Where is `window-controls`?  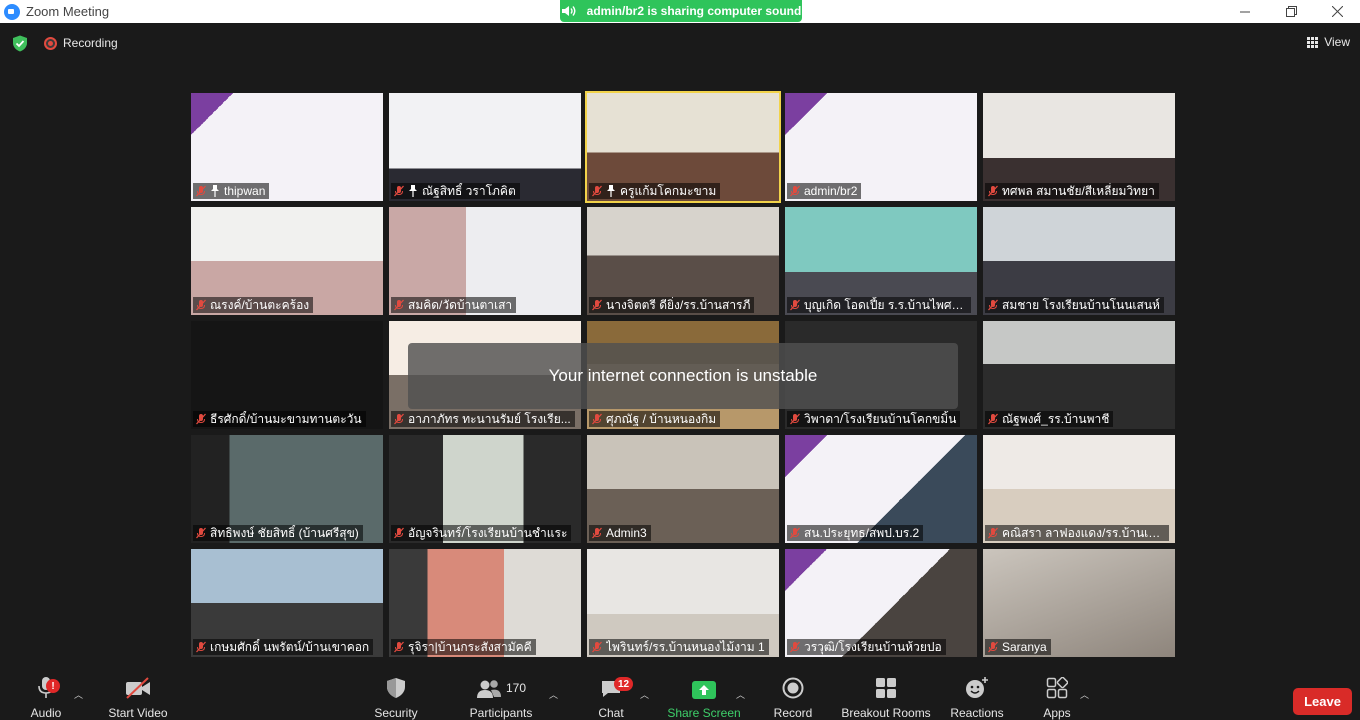 window-controls is located at coordinates (1291, 11).